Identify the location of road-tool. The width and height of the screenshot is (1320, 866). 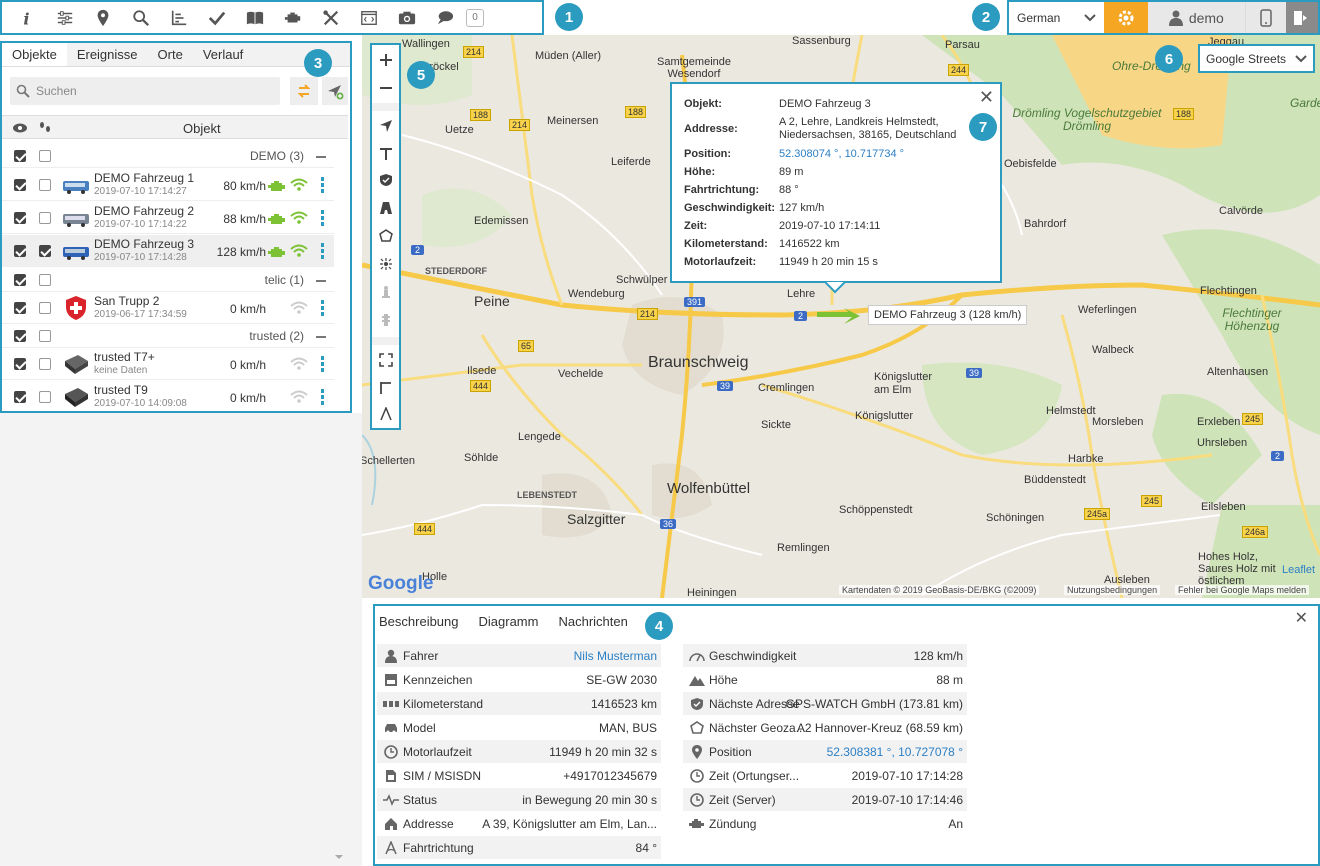
(385, 208).